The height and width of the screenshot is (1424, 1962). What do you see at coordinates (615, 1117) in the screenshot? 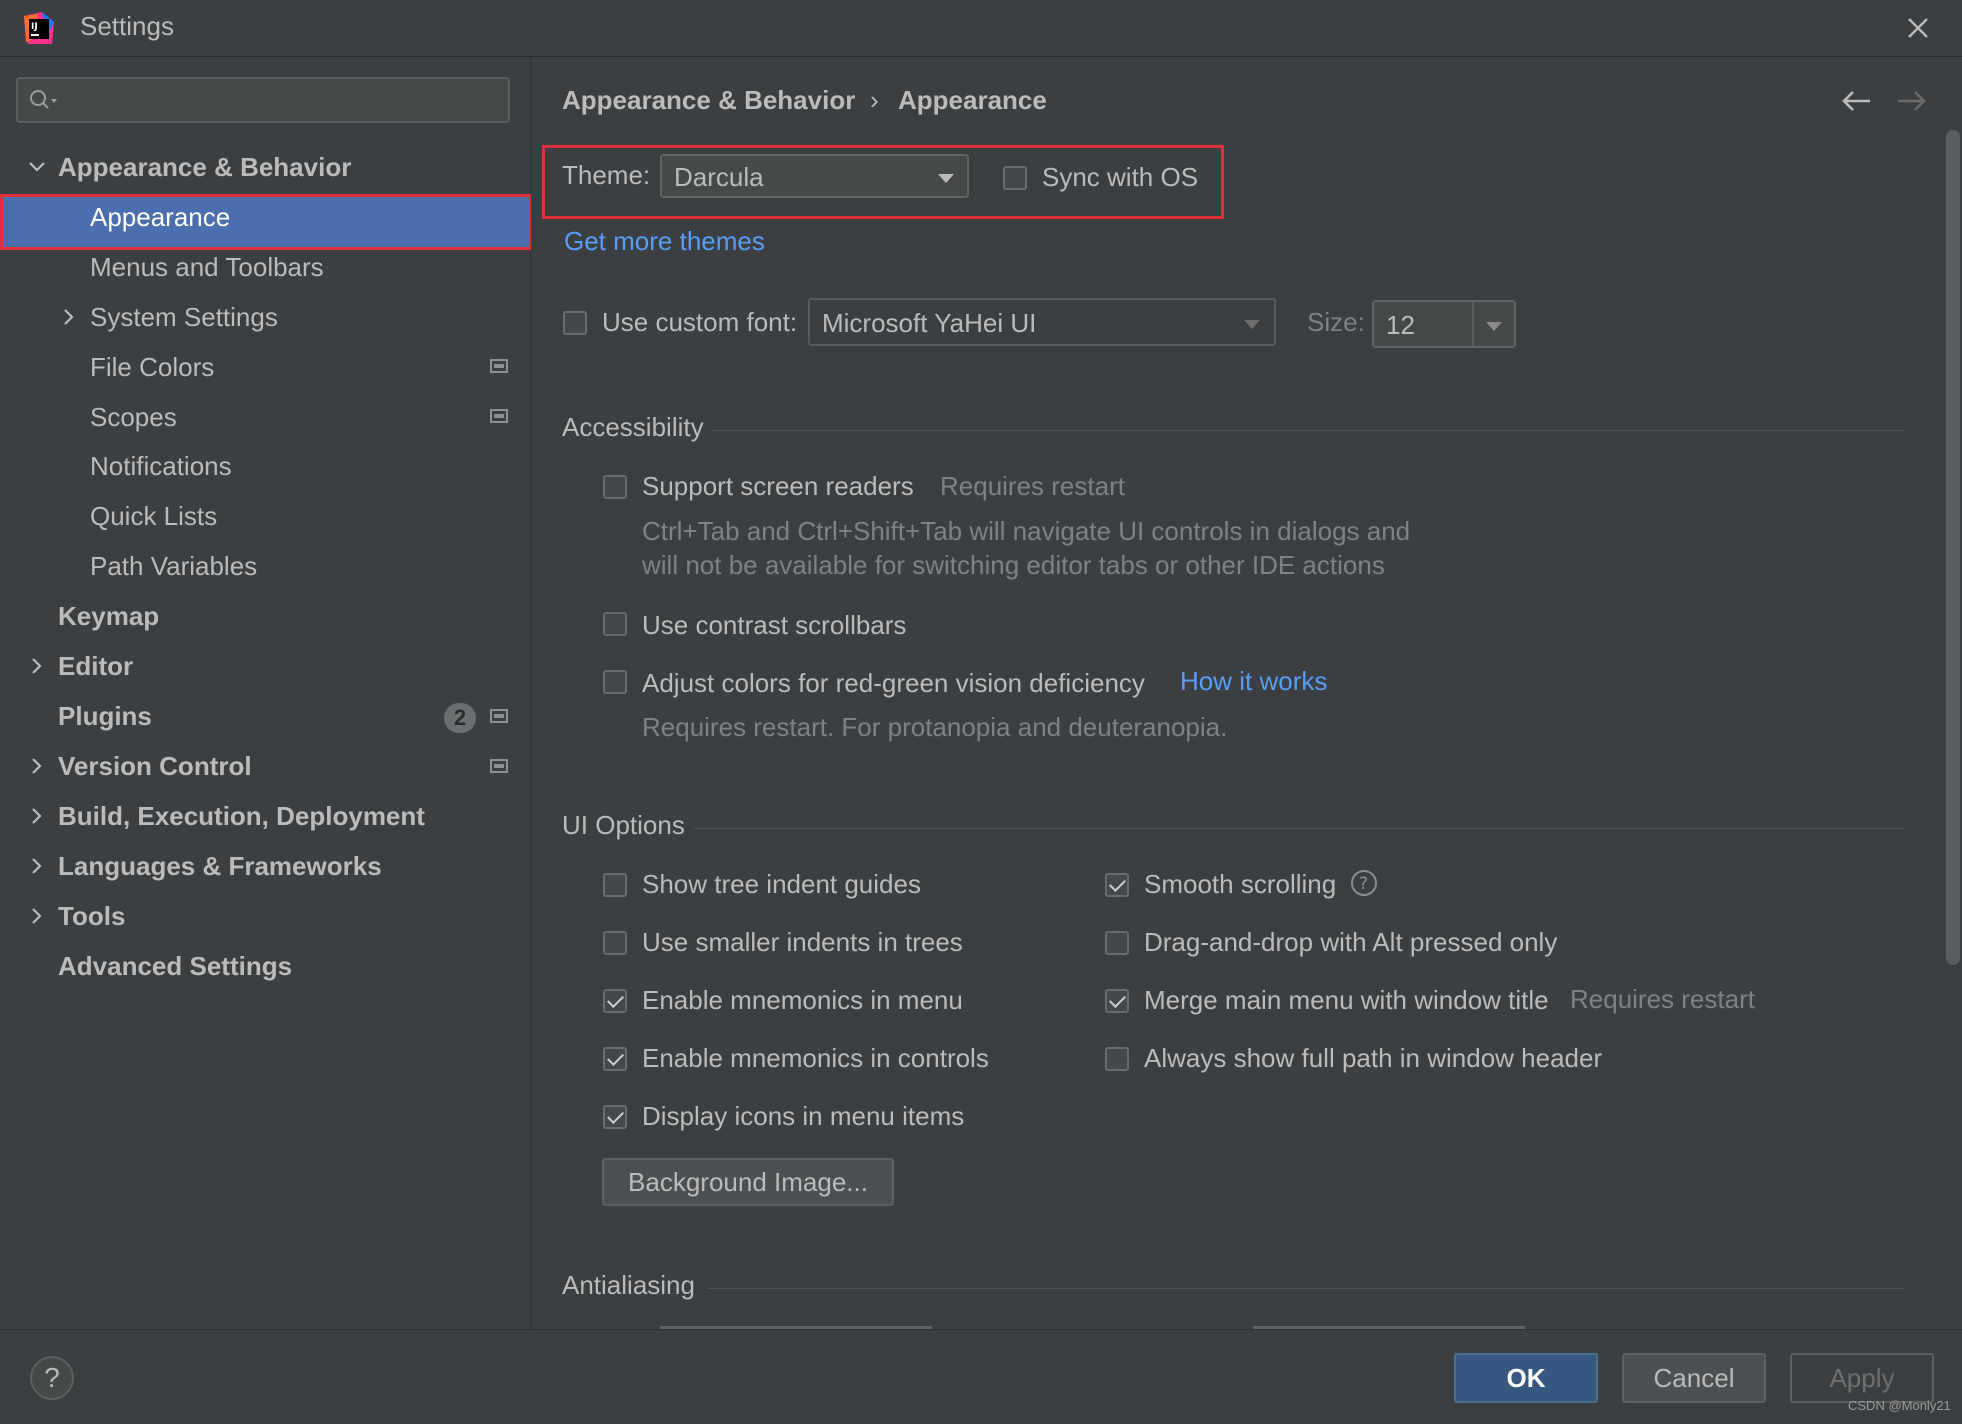
I see `display-icons-checkbox` at bounding box center [615, 1117].